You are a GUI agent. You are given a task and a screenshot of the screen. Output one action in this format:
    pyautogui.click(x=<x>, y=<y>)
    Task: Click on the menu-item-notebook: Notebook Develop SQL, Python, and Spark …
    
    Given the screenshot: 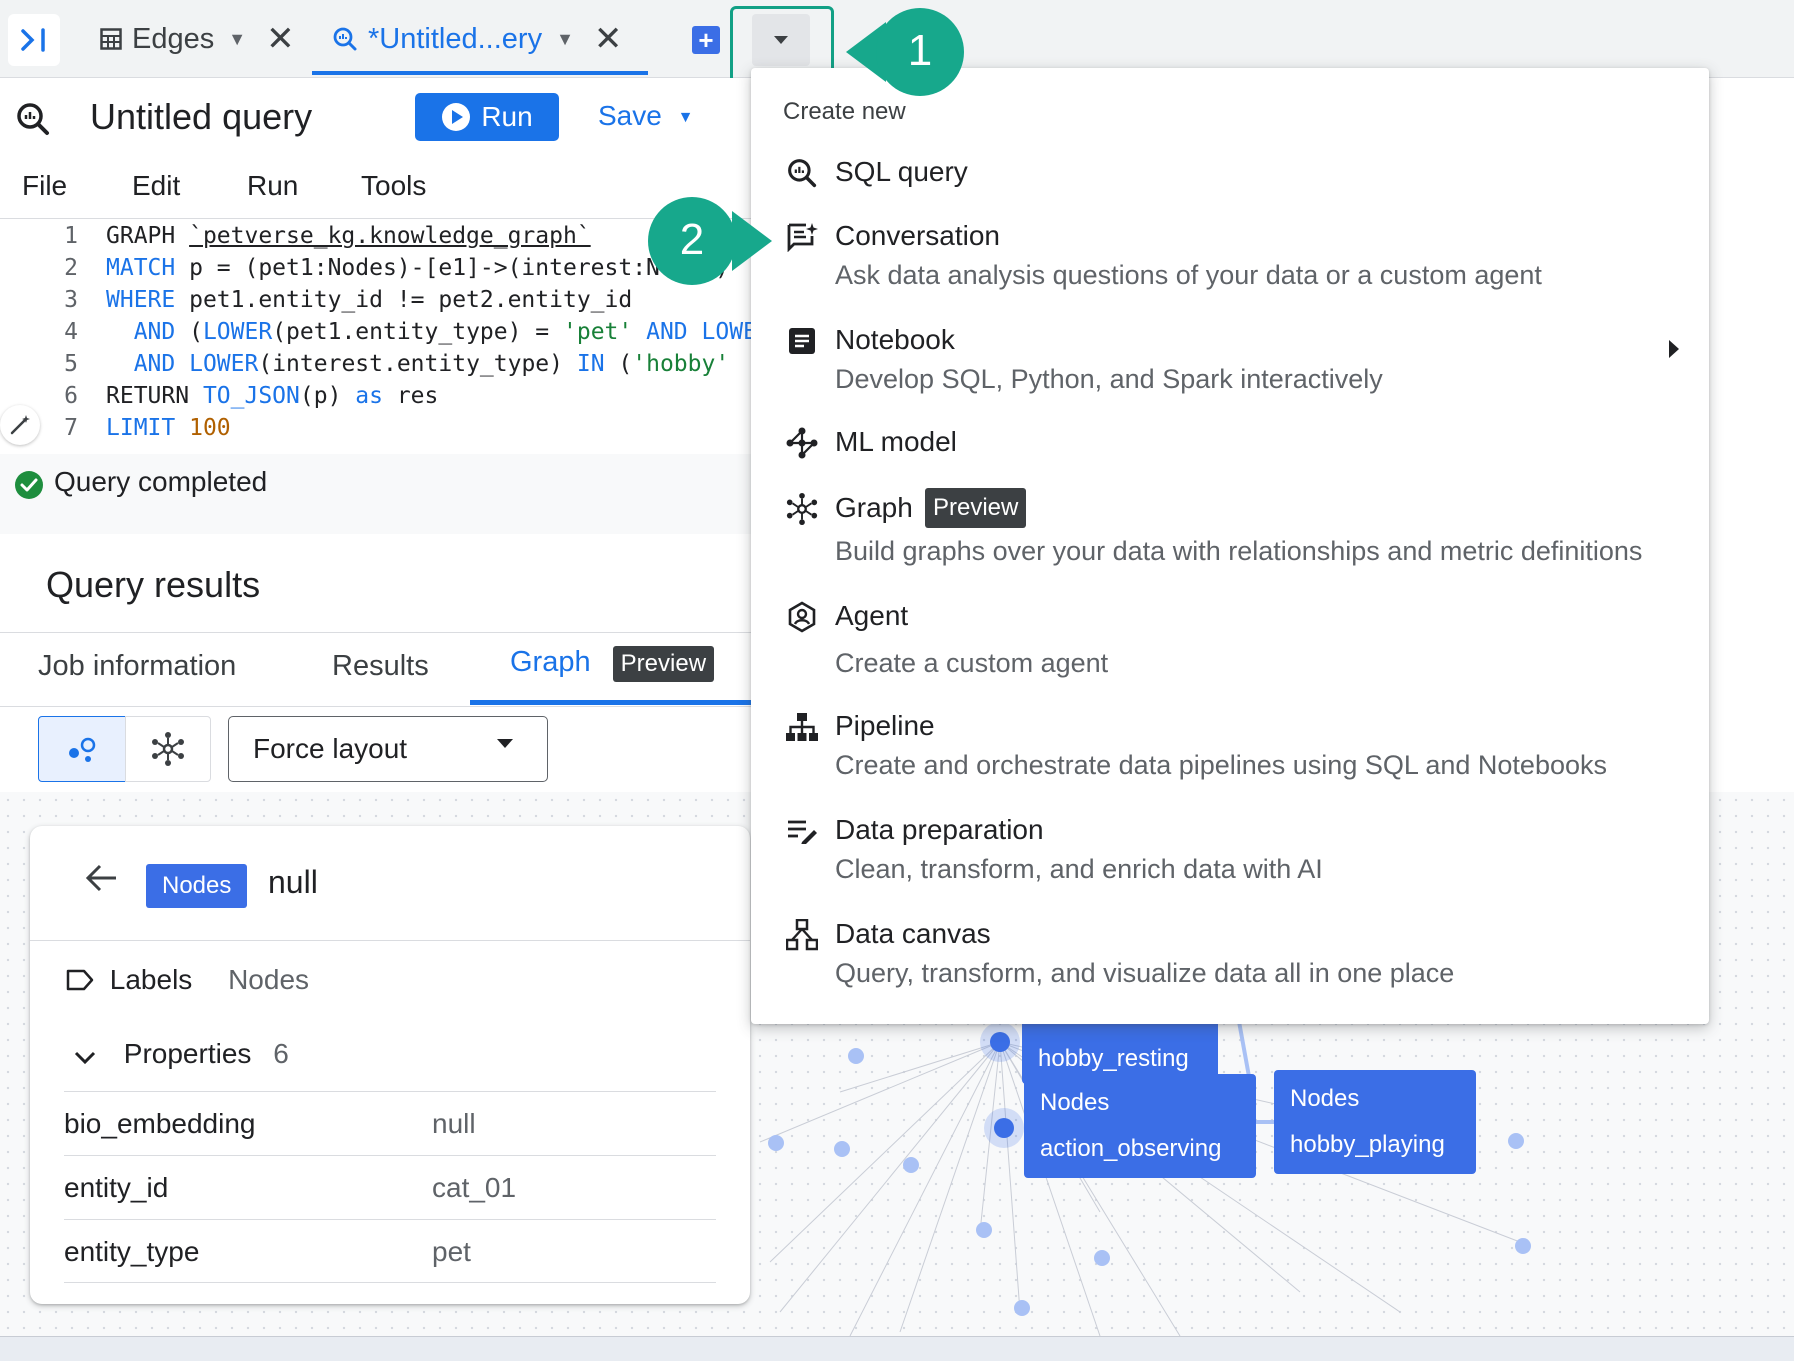 What is the action you would take?
    pyautogui.click(x=1230, y=367)
    